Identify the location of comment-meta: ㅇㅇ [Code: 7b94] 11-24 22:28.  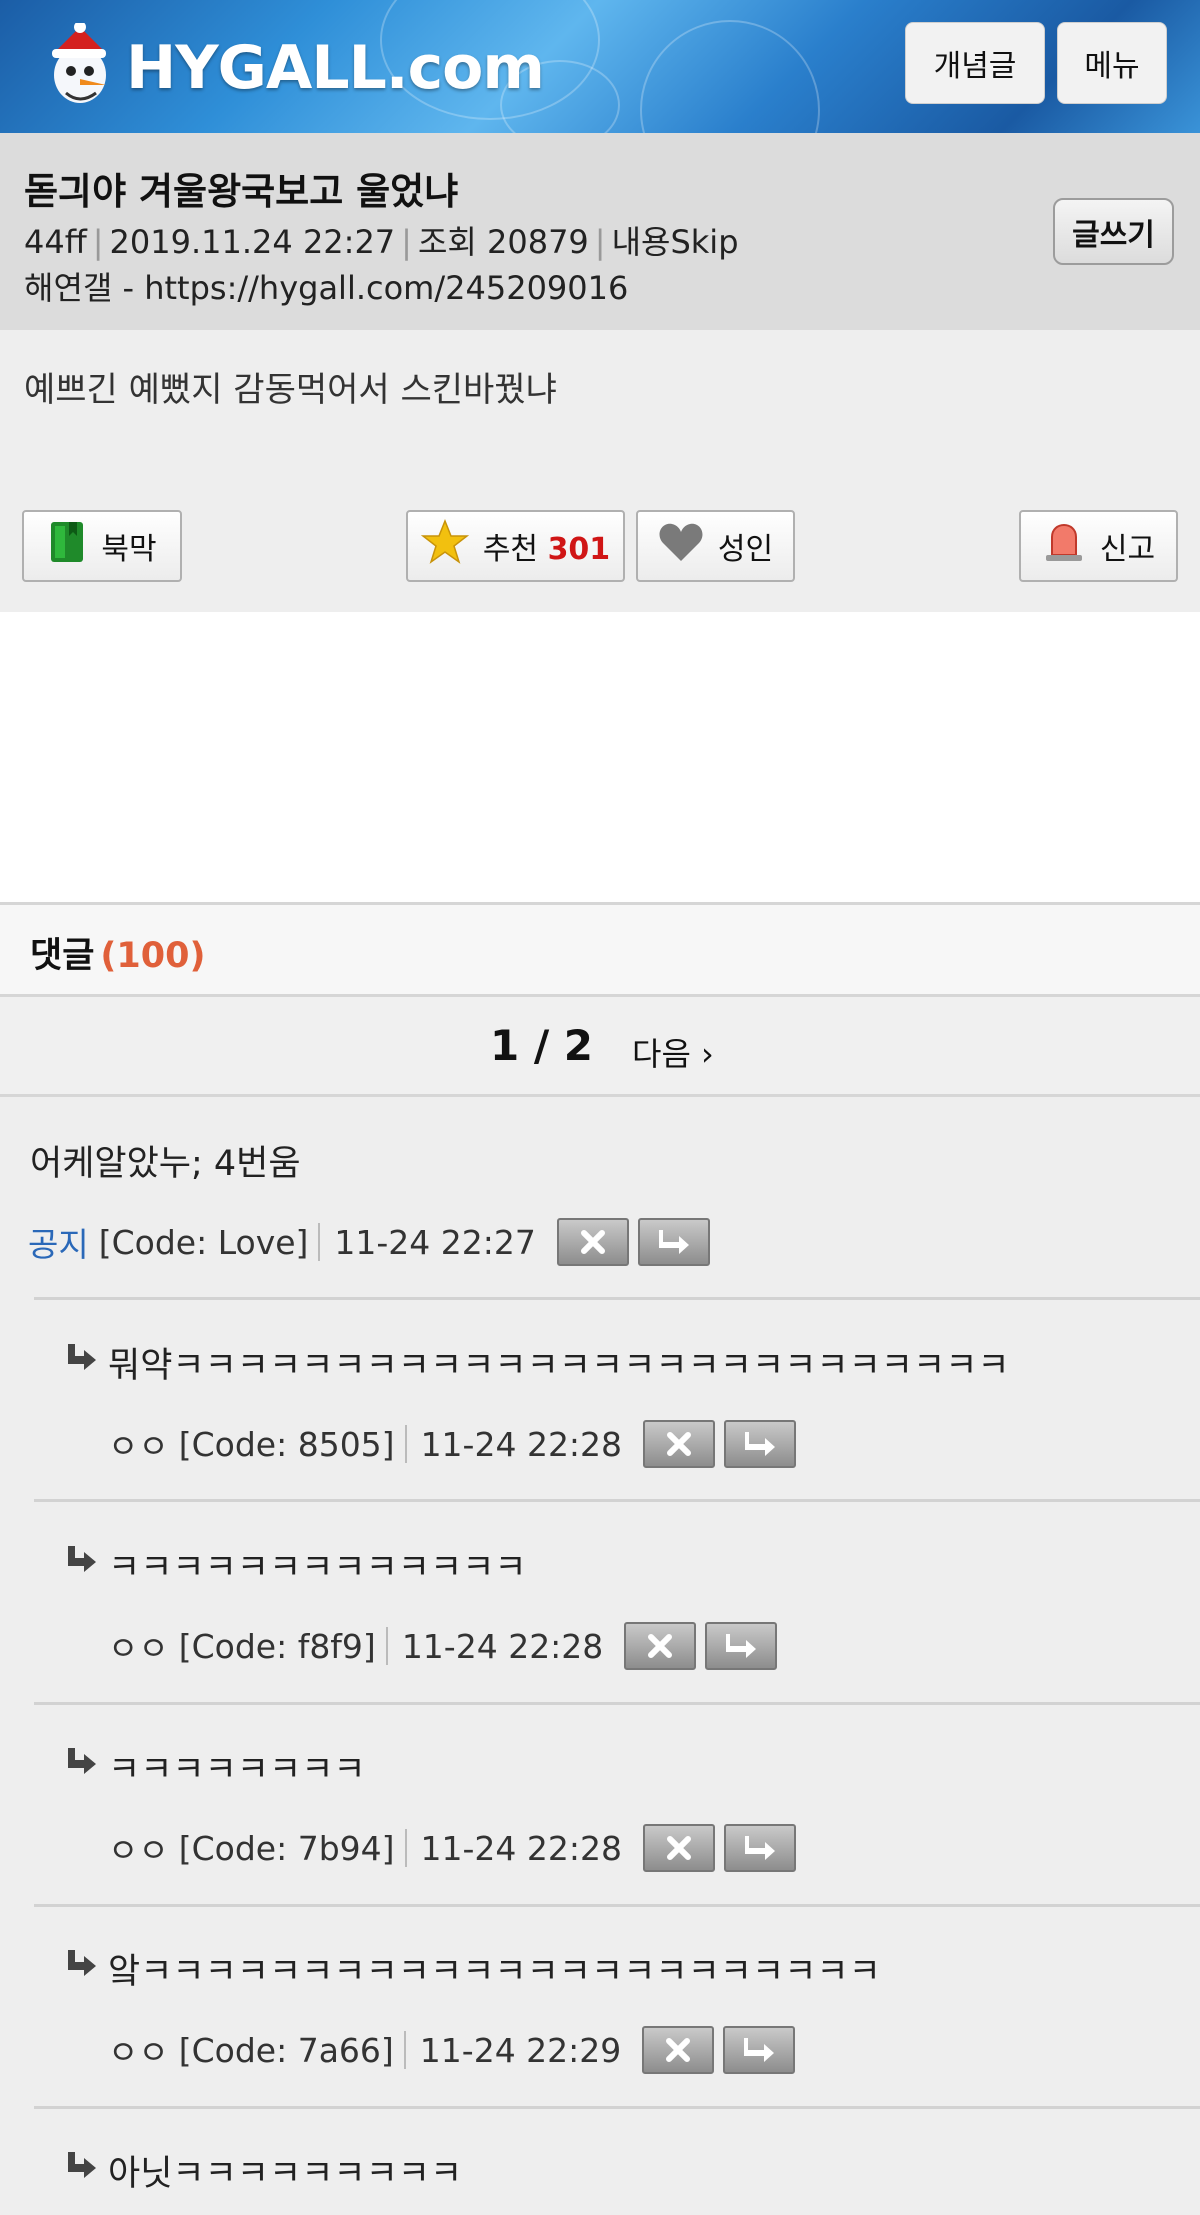
(452, 1848).